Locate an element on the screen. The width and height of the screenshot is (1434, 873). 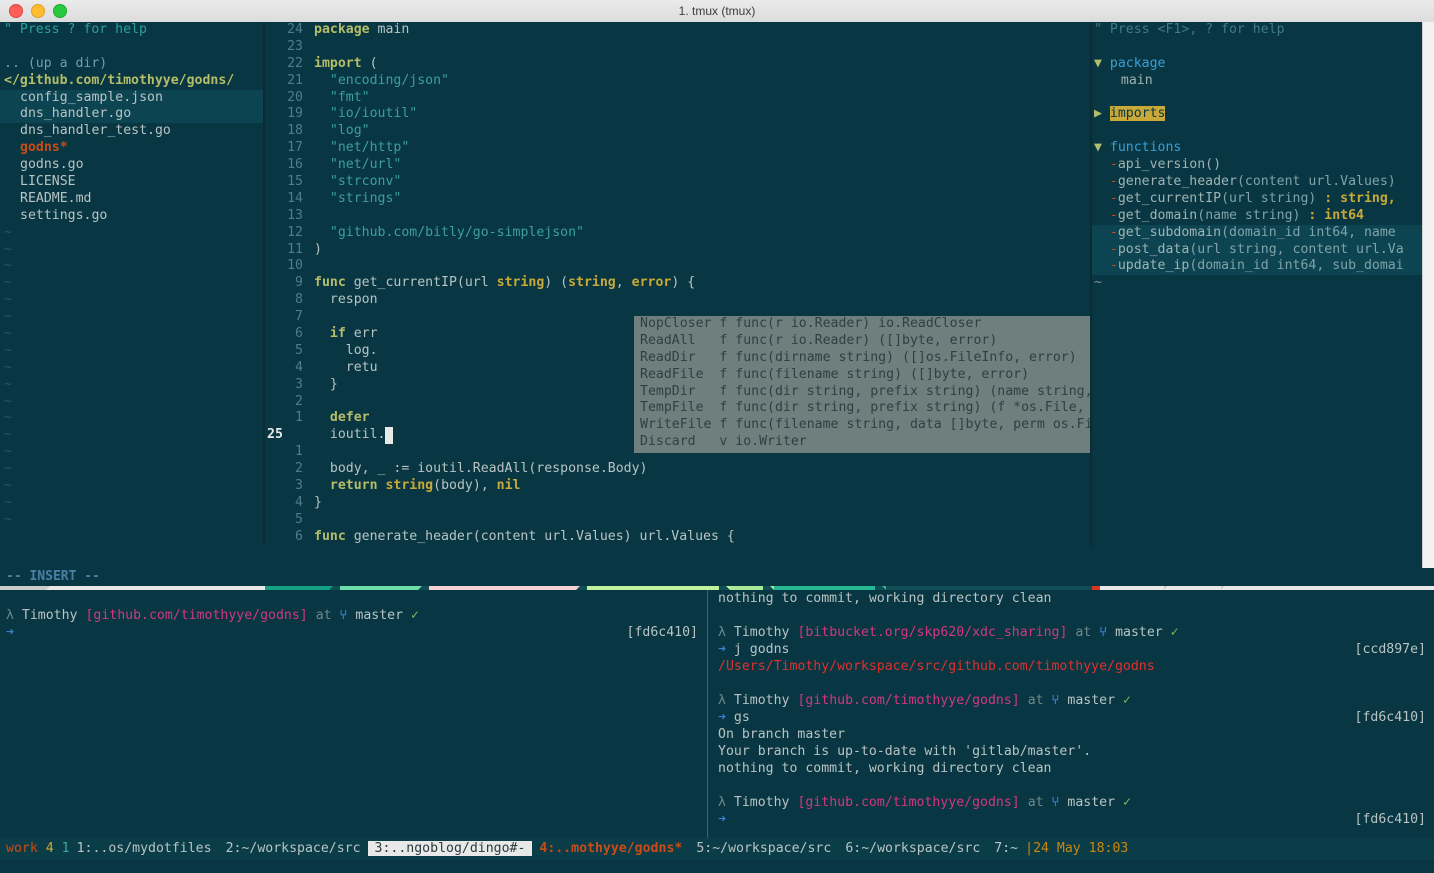
tmux-window-item: 7:~ is located at coordinates (1006, 848).